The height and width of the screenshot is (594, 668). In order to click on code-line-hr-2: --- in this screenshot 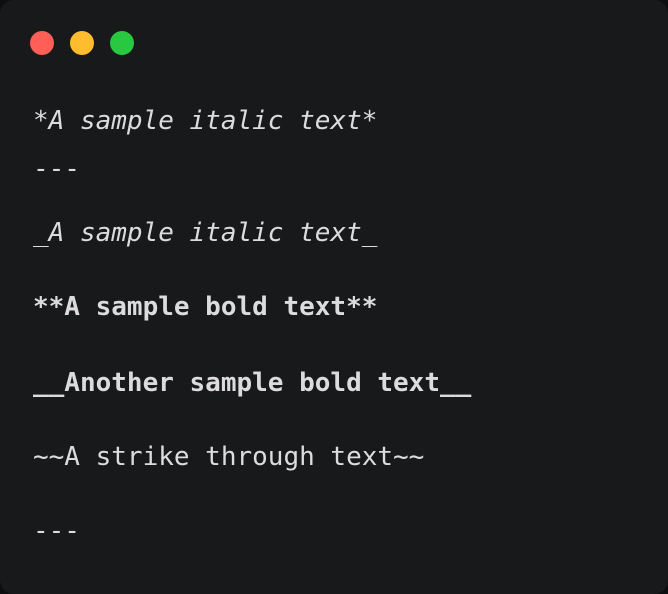, I will do `click(56, 531)`.